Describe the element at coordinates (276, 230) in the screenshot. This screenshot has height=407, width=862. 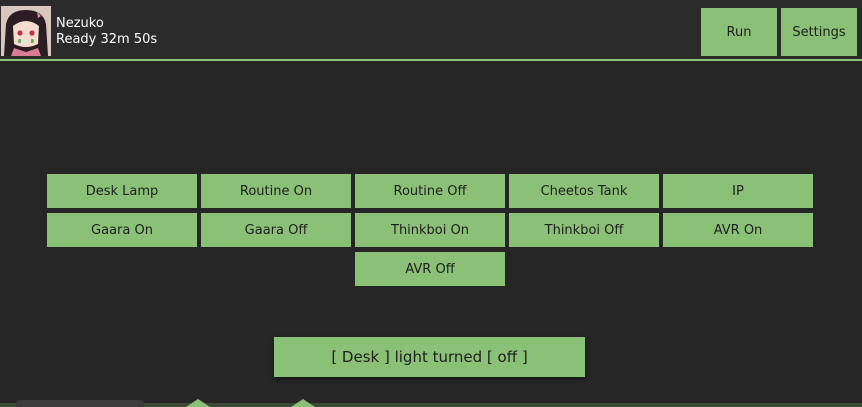
I see `gaara-off-button: Gaara Off` at that location.